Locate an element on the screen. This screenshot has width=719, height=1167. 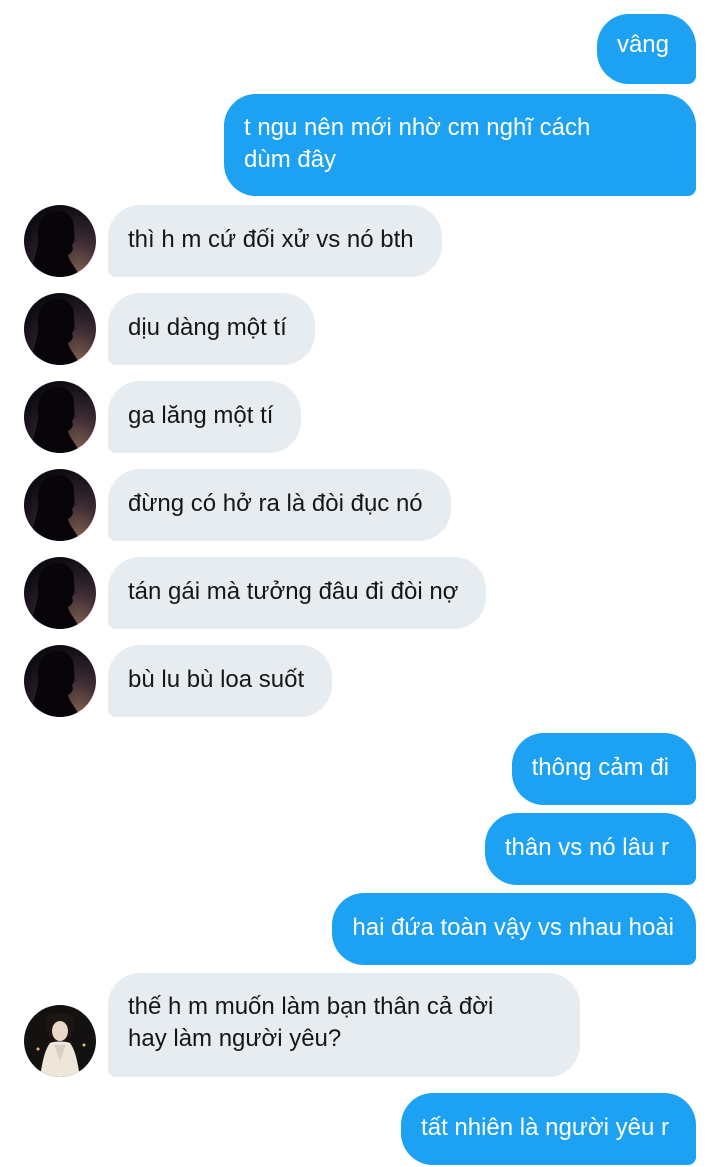
incoming-message-bubble: tán gái mà tưởng đâu đi đòi nợ is located at coordinates (297, 593).